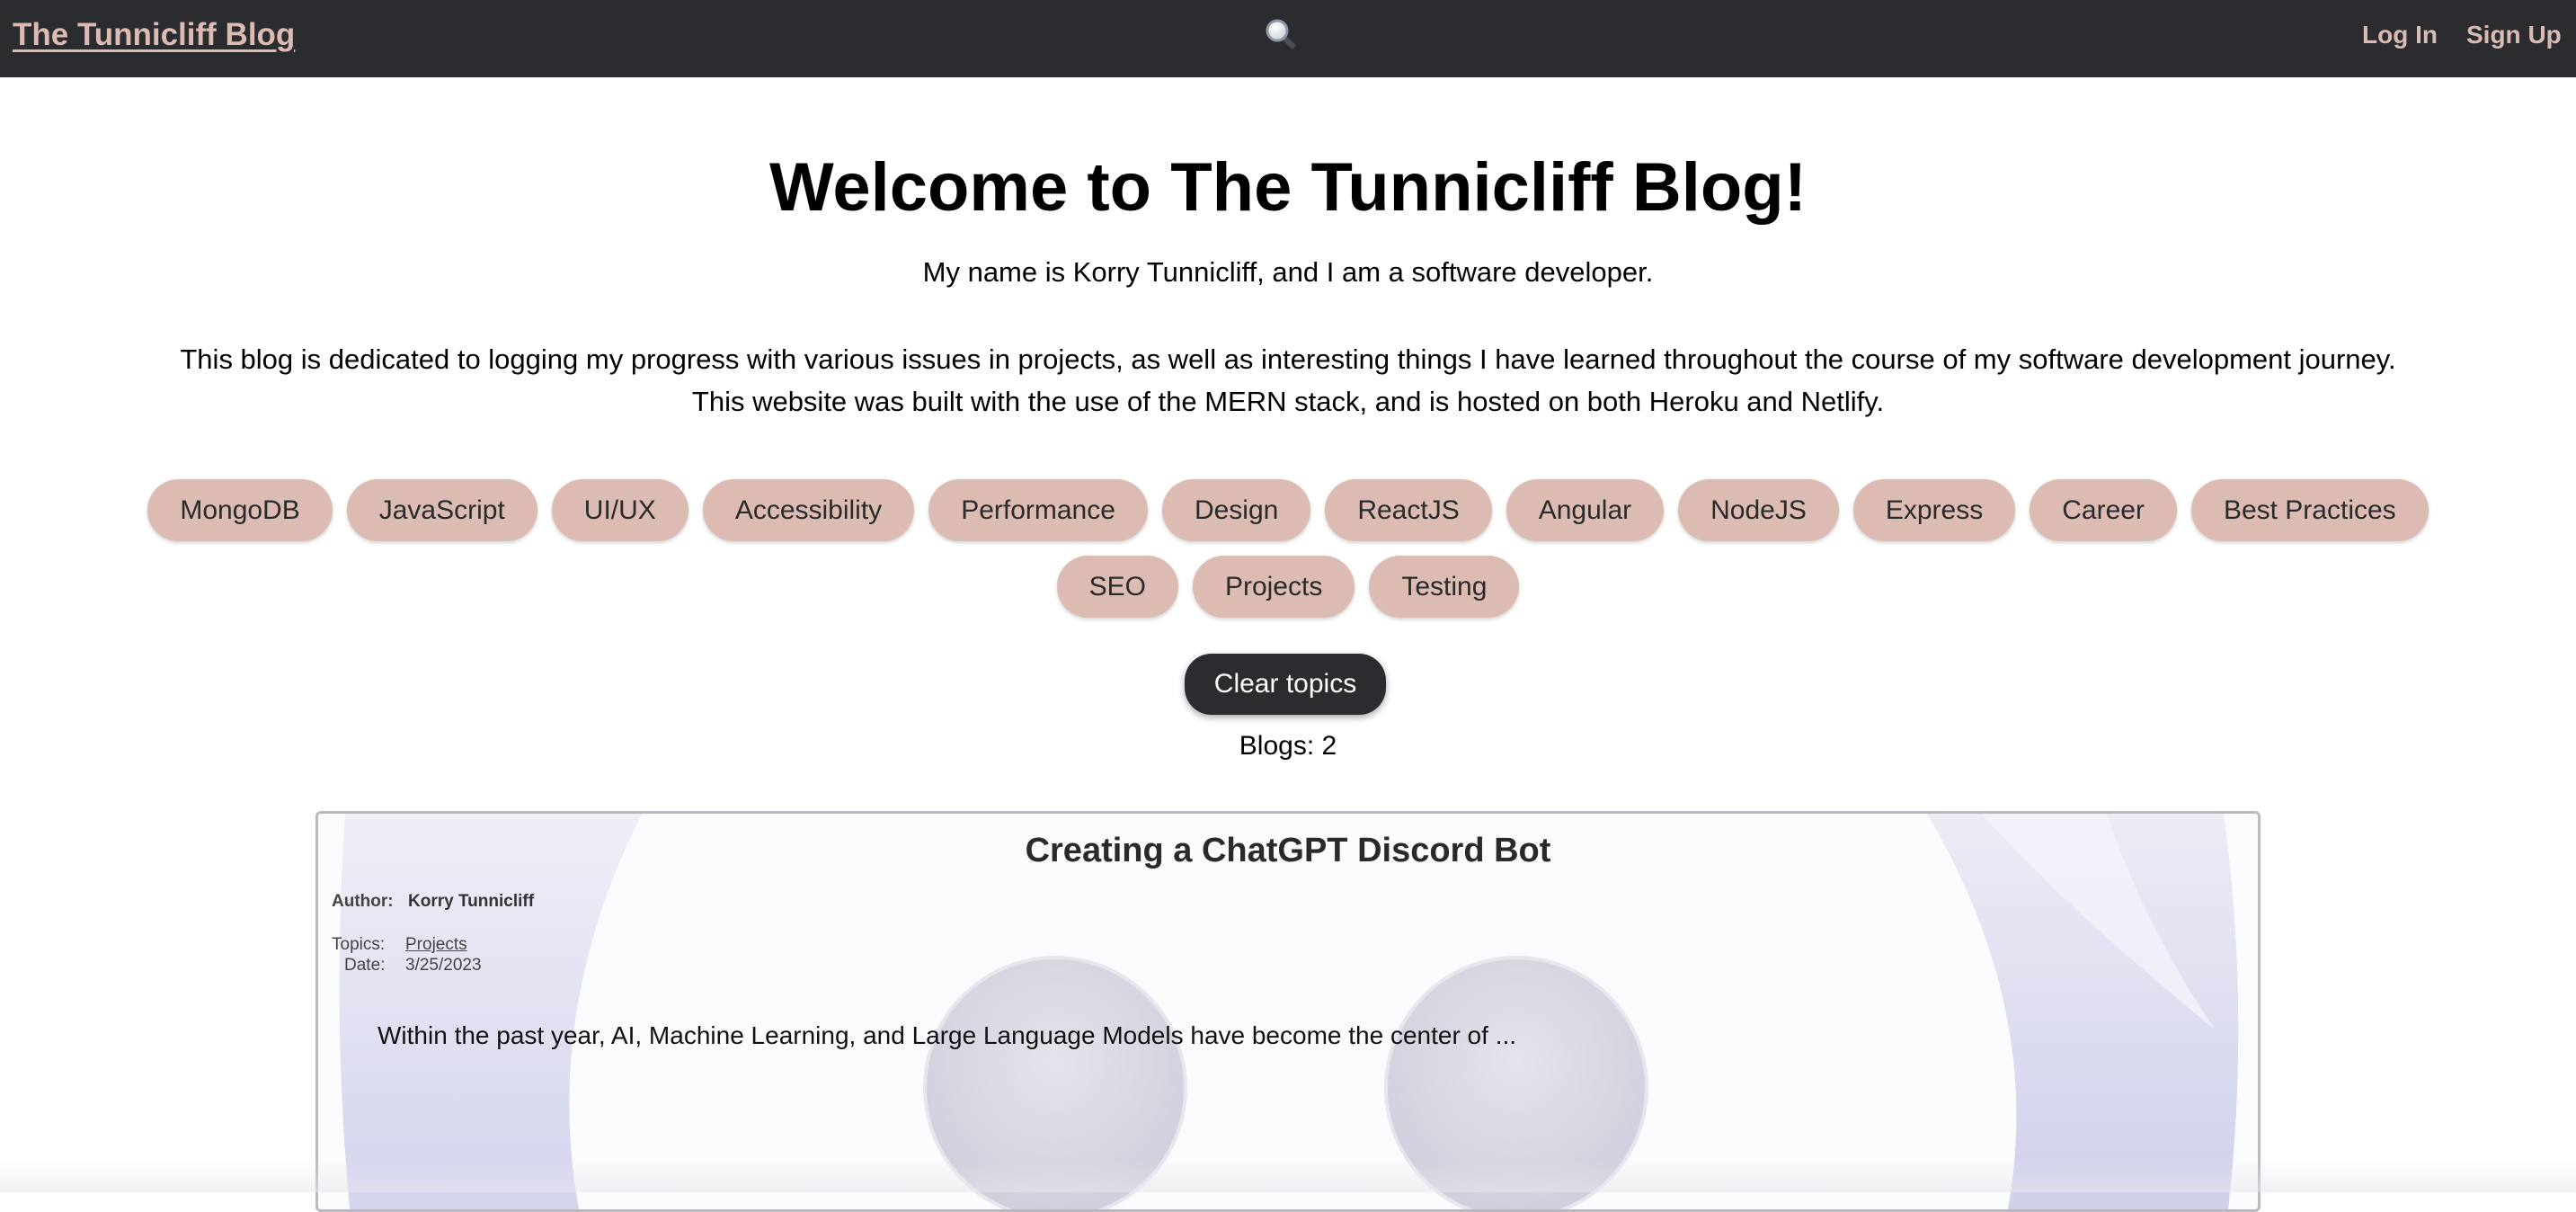 The image size is (2576, 1212). What do you see at coordinates (240, 510) in the screenshot?
I see `topic-chip-mongodb: MongoDB` at bounding box center [240, 510].